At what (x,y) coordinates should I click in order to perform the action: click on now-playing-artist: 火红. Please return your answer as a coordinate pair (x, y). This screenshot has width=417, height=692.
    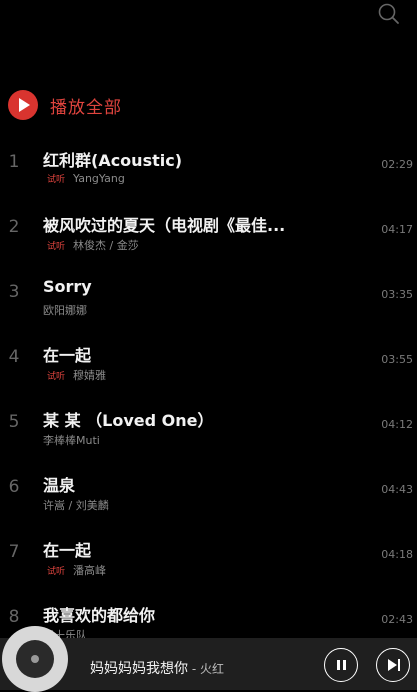
    Looking at the image, I should click on (211, 669).